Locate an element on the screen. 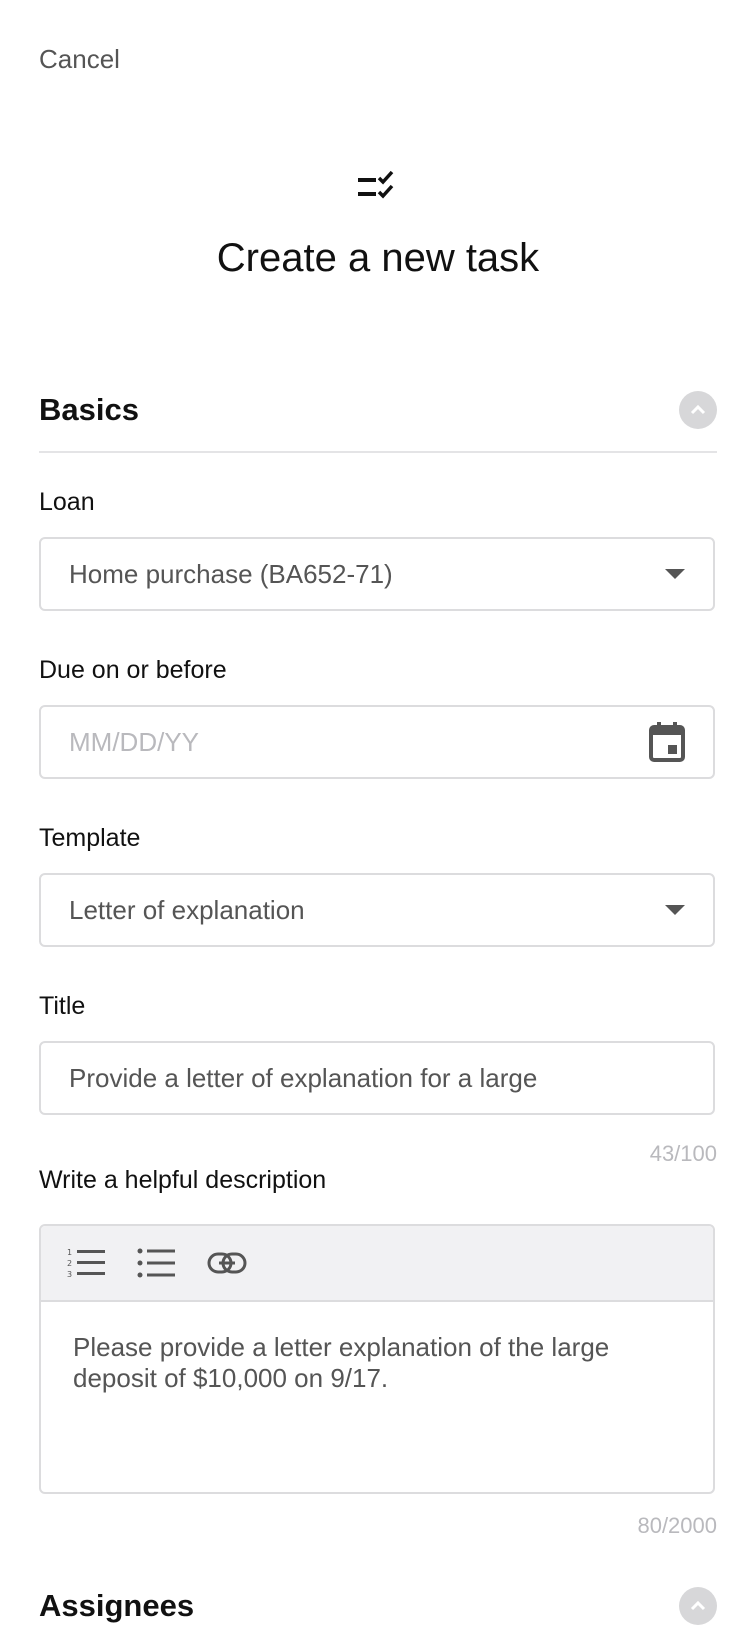 This screenshot has height=1636, width=756. assignees-collapse-button is located at coordinates (698, 1606).